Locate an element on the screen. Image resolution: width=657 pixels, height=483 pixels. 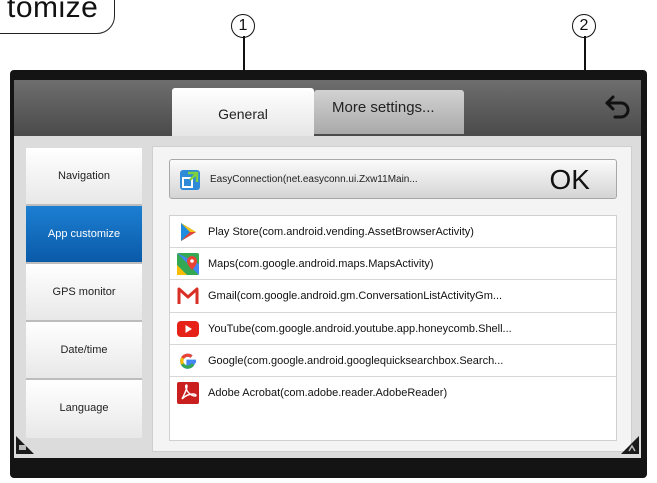
callout-label: tomize is located at coordinates (57, 17).